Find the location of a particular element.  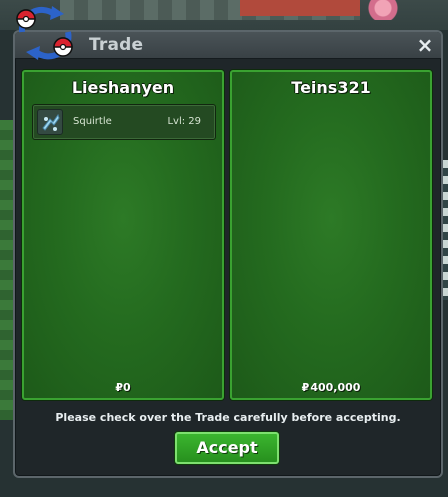

money-offer-left: ₽0 is located at coordinates (123, 387).